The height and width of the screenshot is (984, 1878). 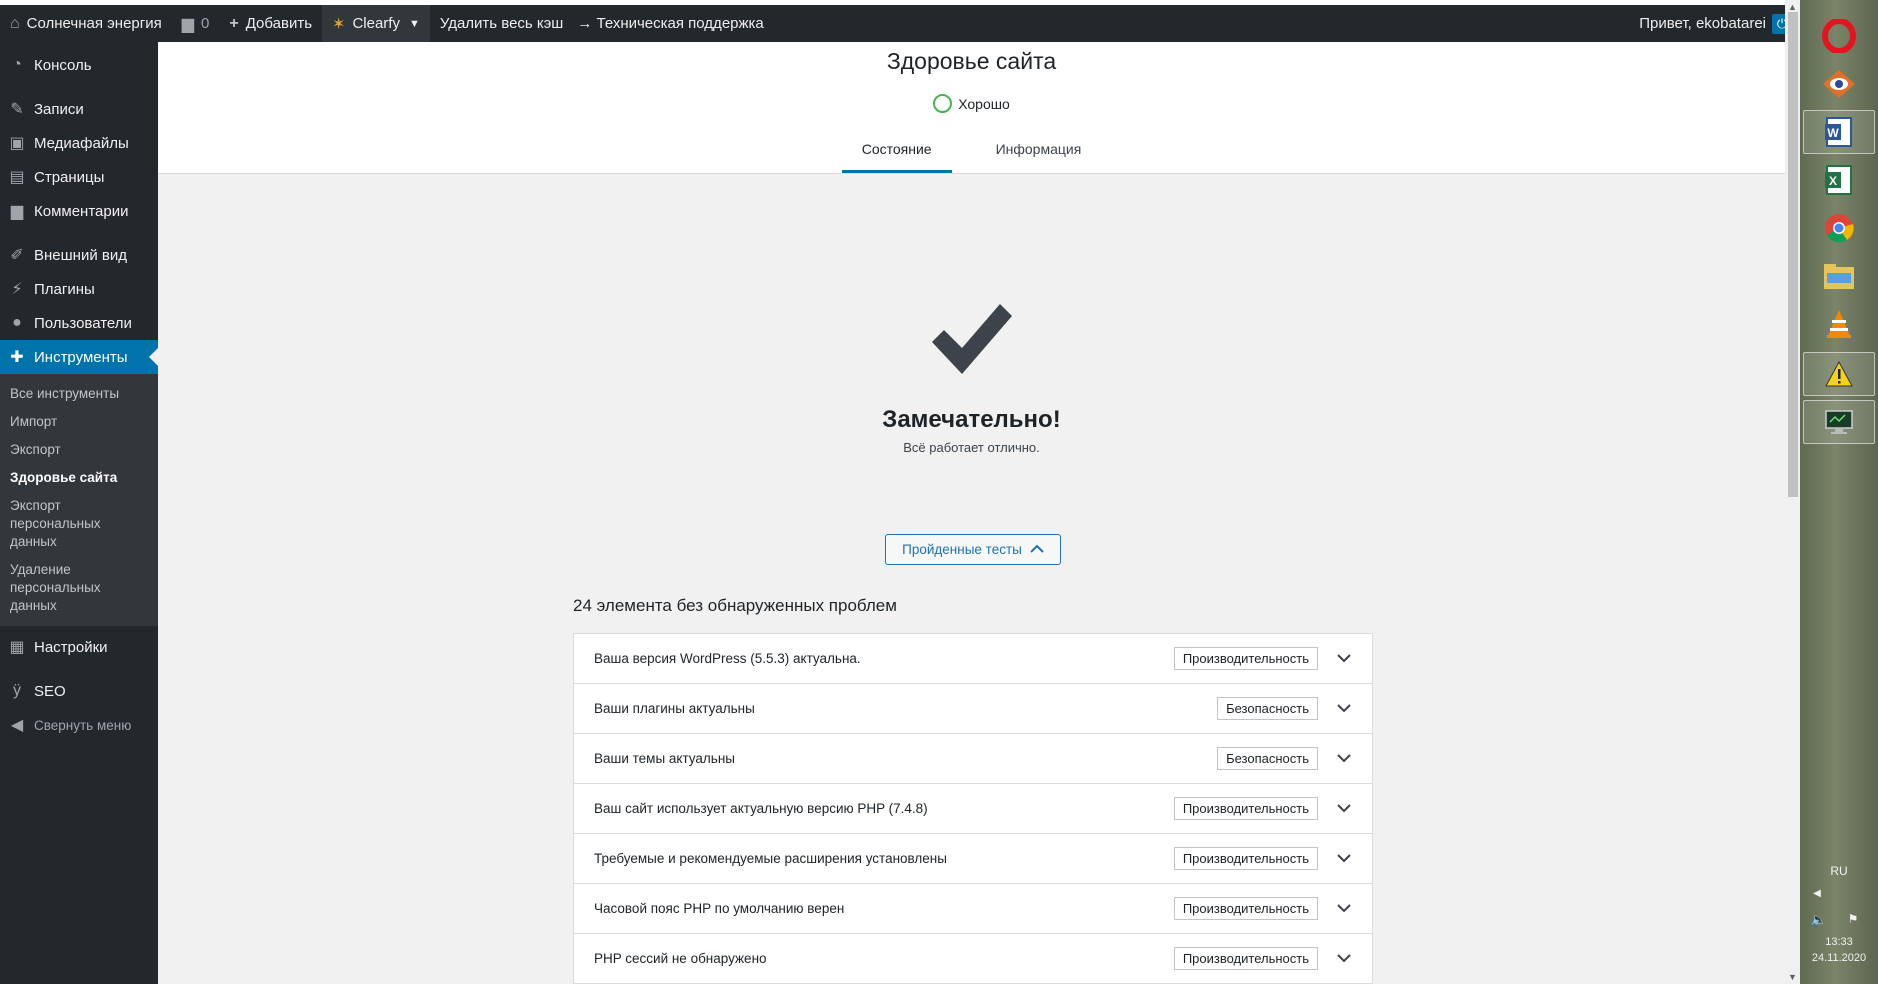 I want to click on vlc-icon, so click(x=1839, y=324).